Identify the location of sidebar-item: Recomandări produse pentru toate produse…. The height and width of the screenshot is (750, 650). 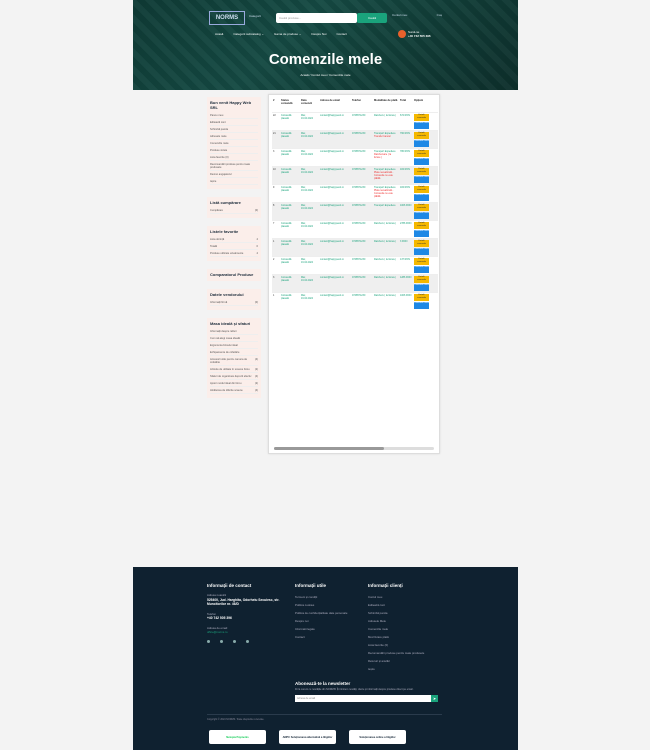
(234, 166).